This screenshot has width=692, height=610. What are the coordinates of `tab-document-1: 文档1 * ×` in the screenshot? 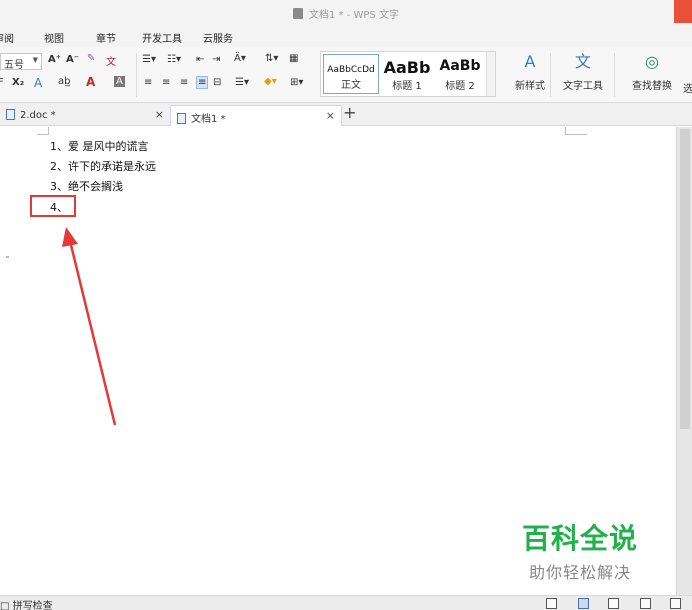 It's located at (256, 115).